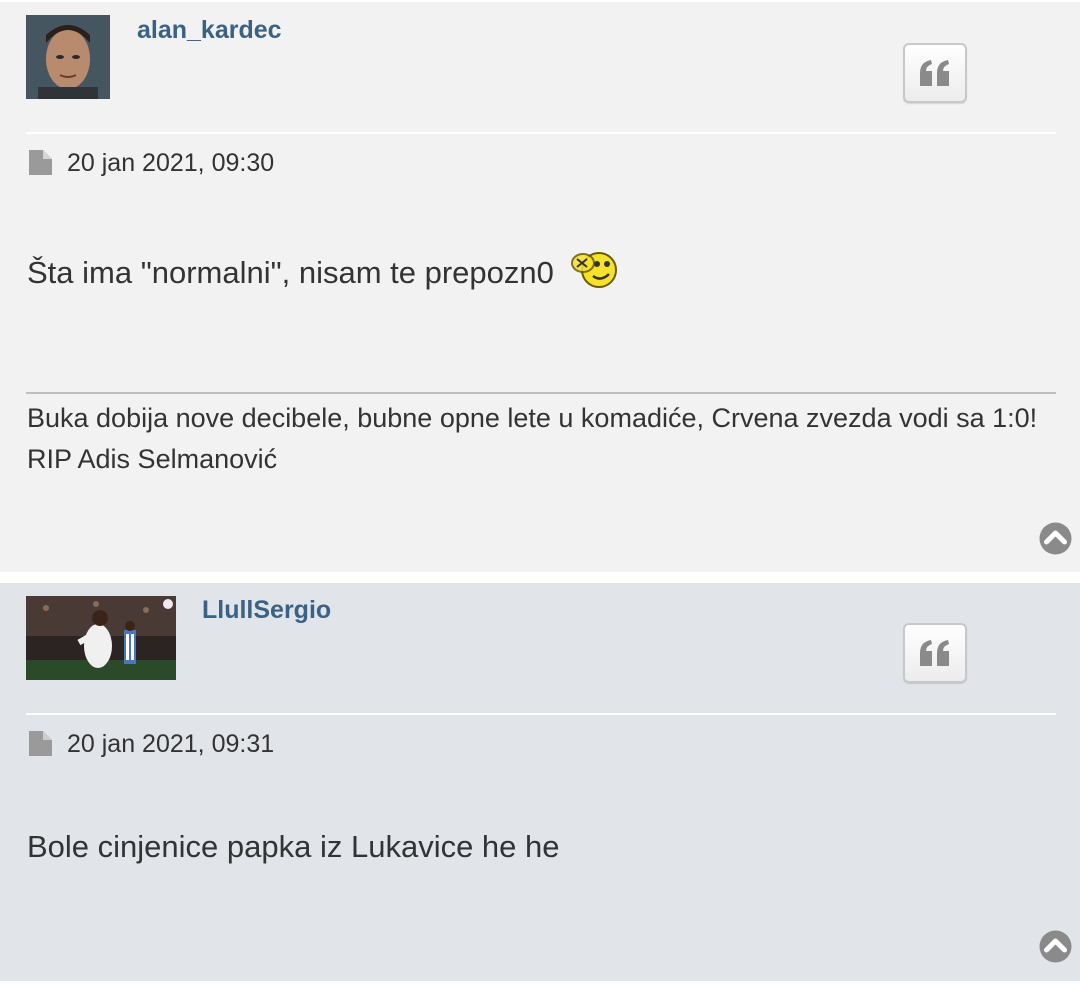 This screenshot has width=1080, height=989. I want to click on signature-separator, so click(541, 393).